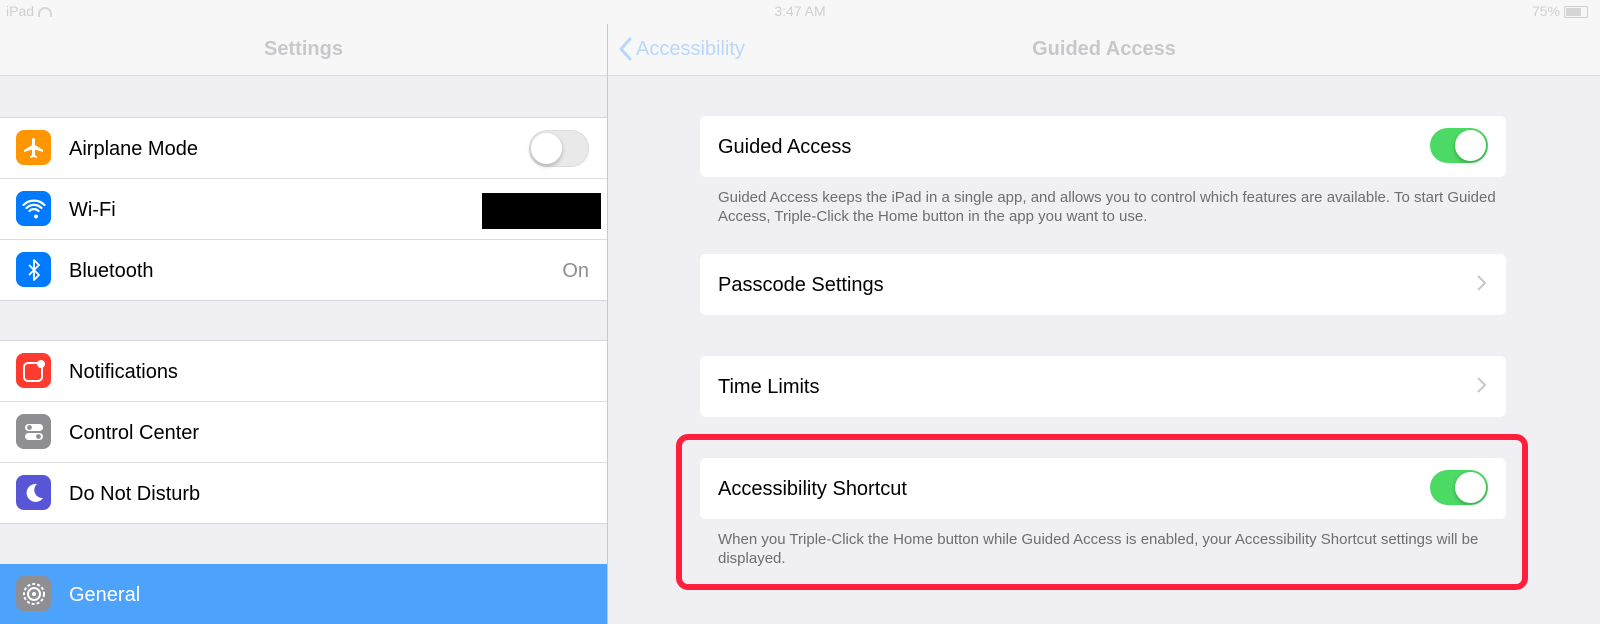  What do you see at coordinates (33, 431) in the screenshot?
I see `control-center-icon` at bounding box center [33, 431].